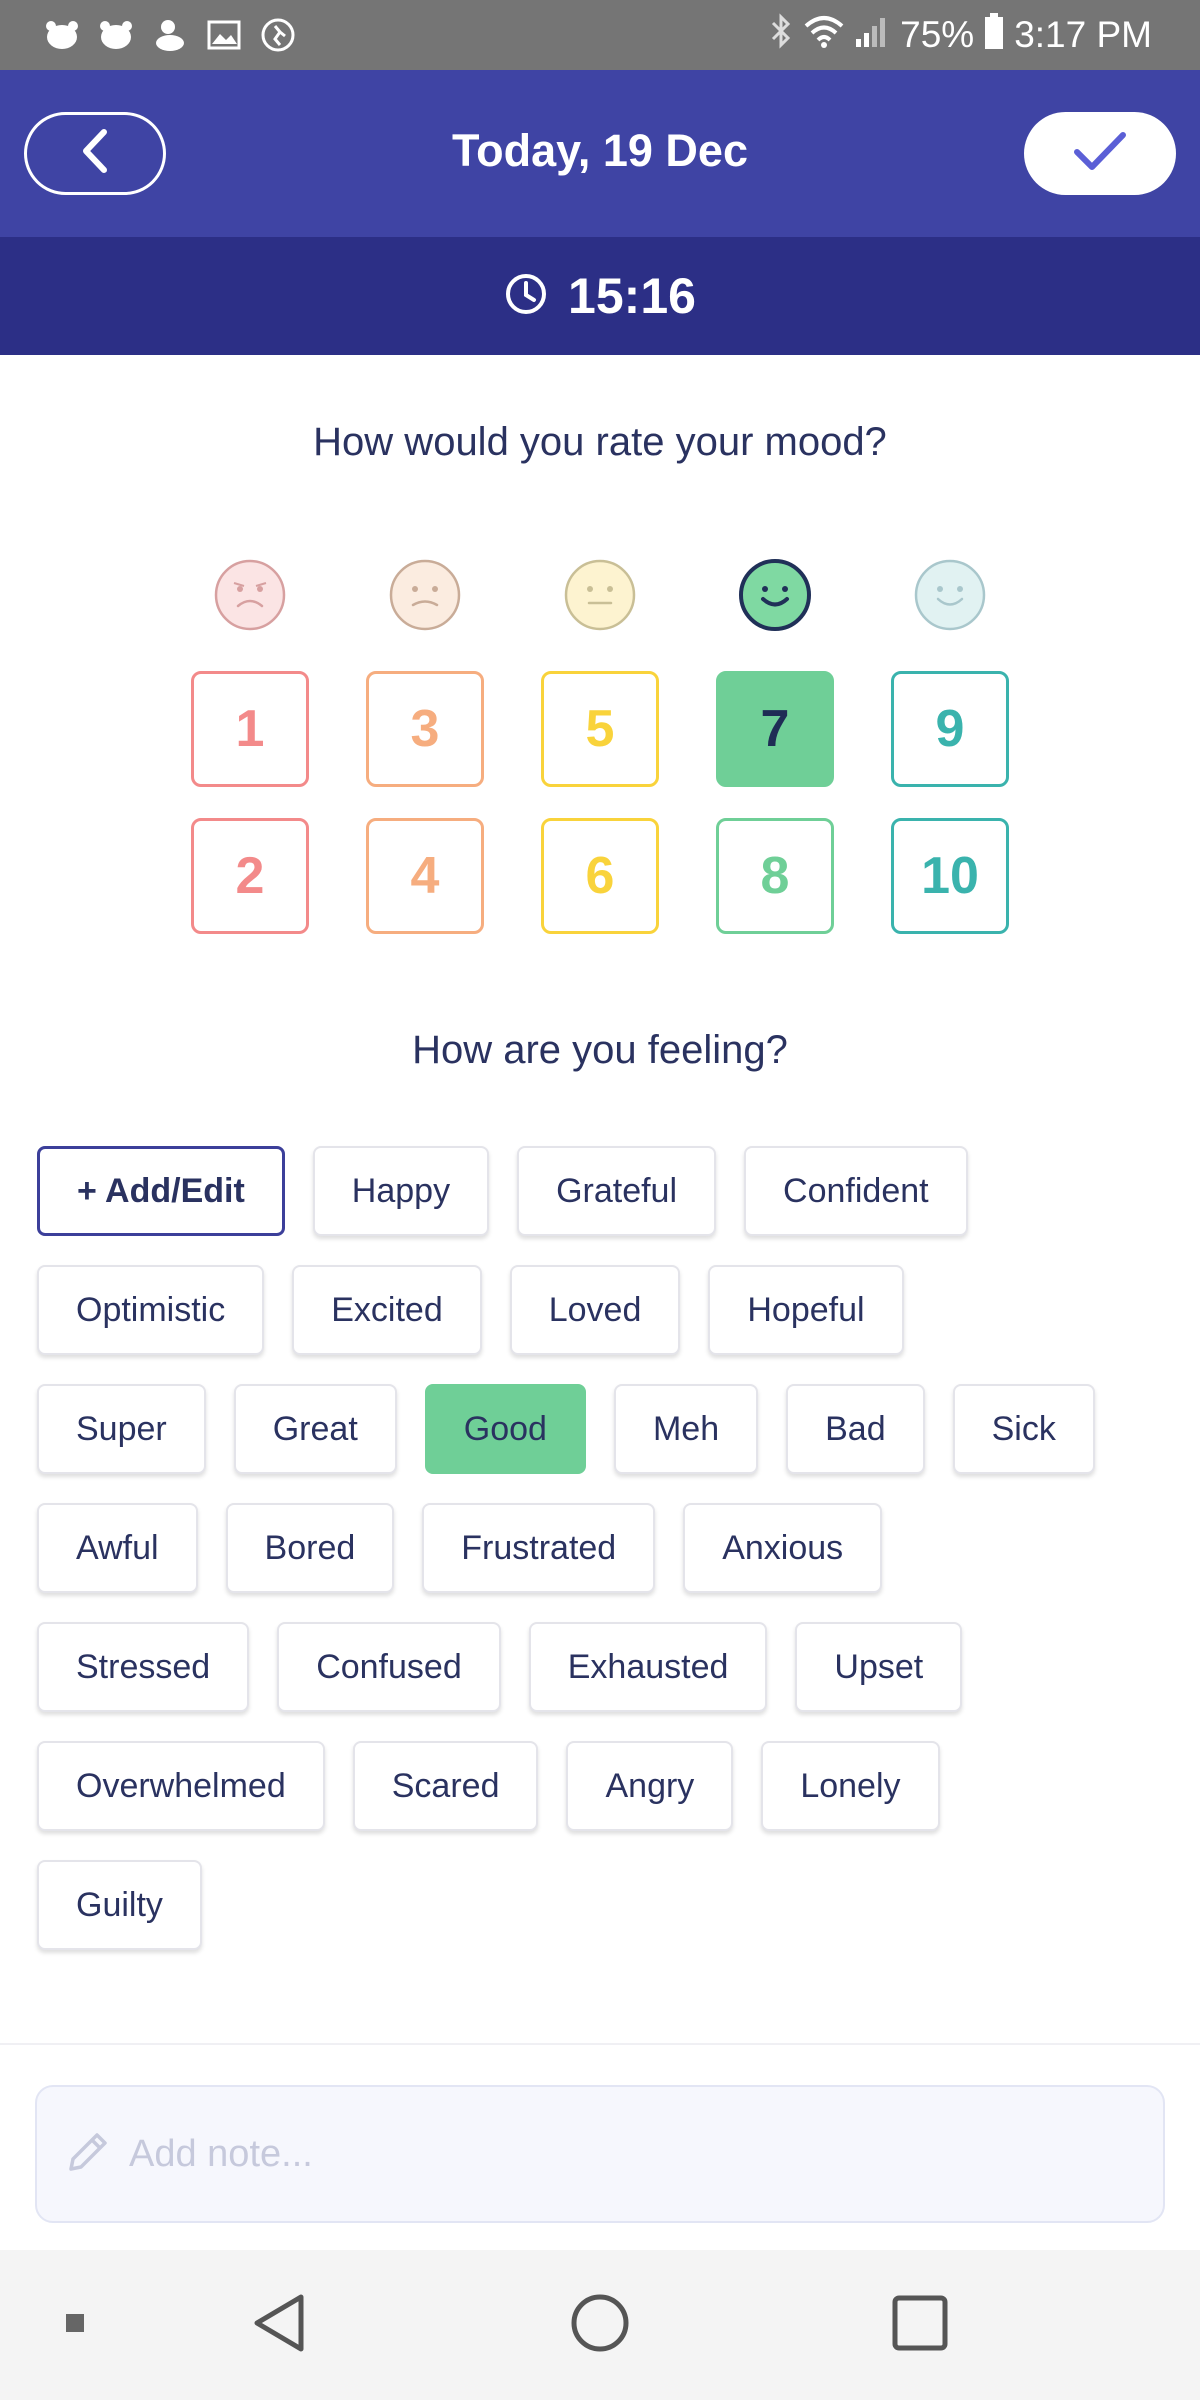  I want to click on duck-app-icon, so click(170, 35).